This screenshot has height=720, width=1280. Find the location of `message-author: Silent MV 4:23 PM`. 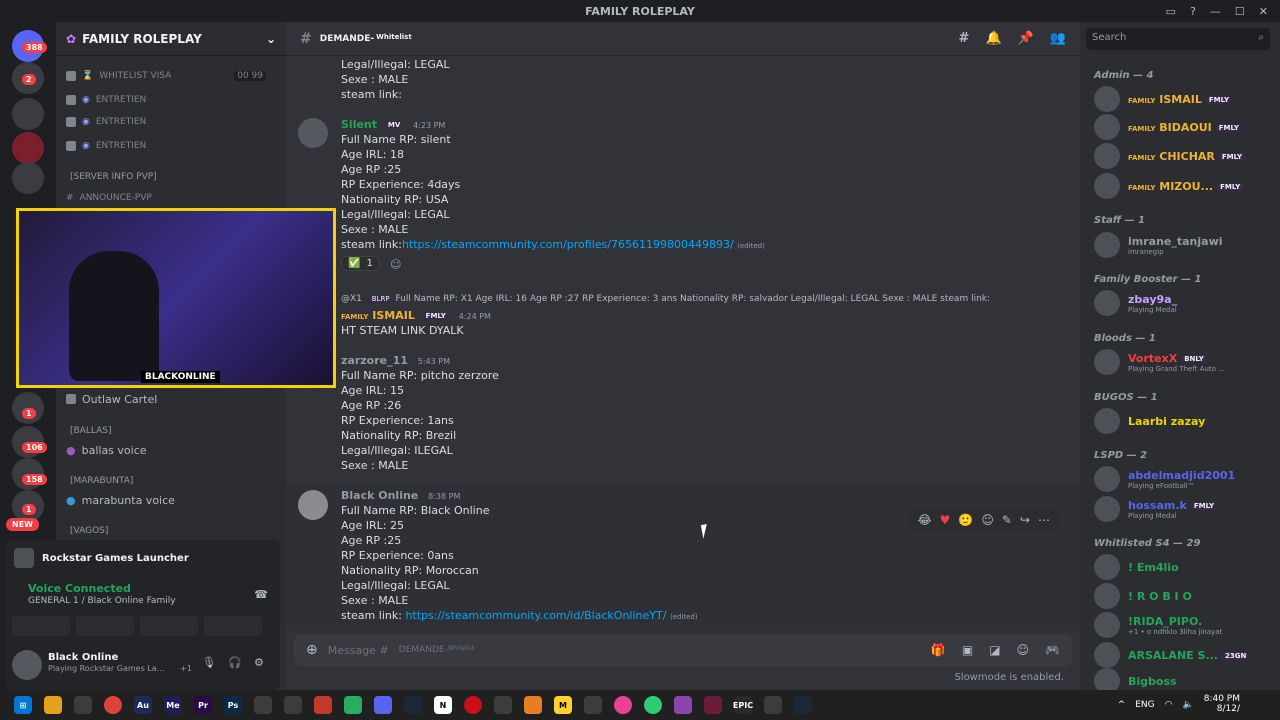

message-author: Silent MV 4:23 PM is located at coordinates (393, 124).